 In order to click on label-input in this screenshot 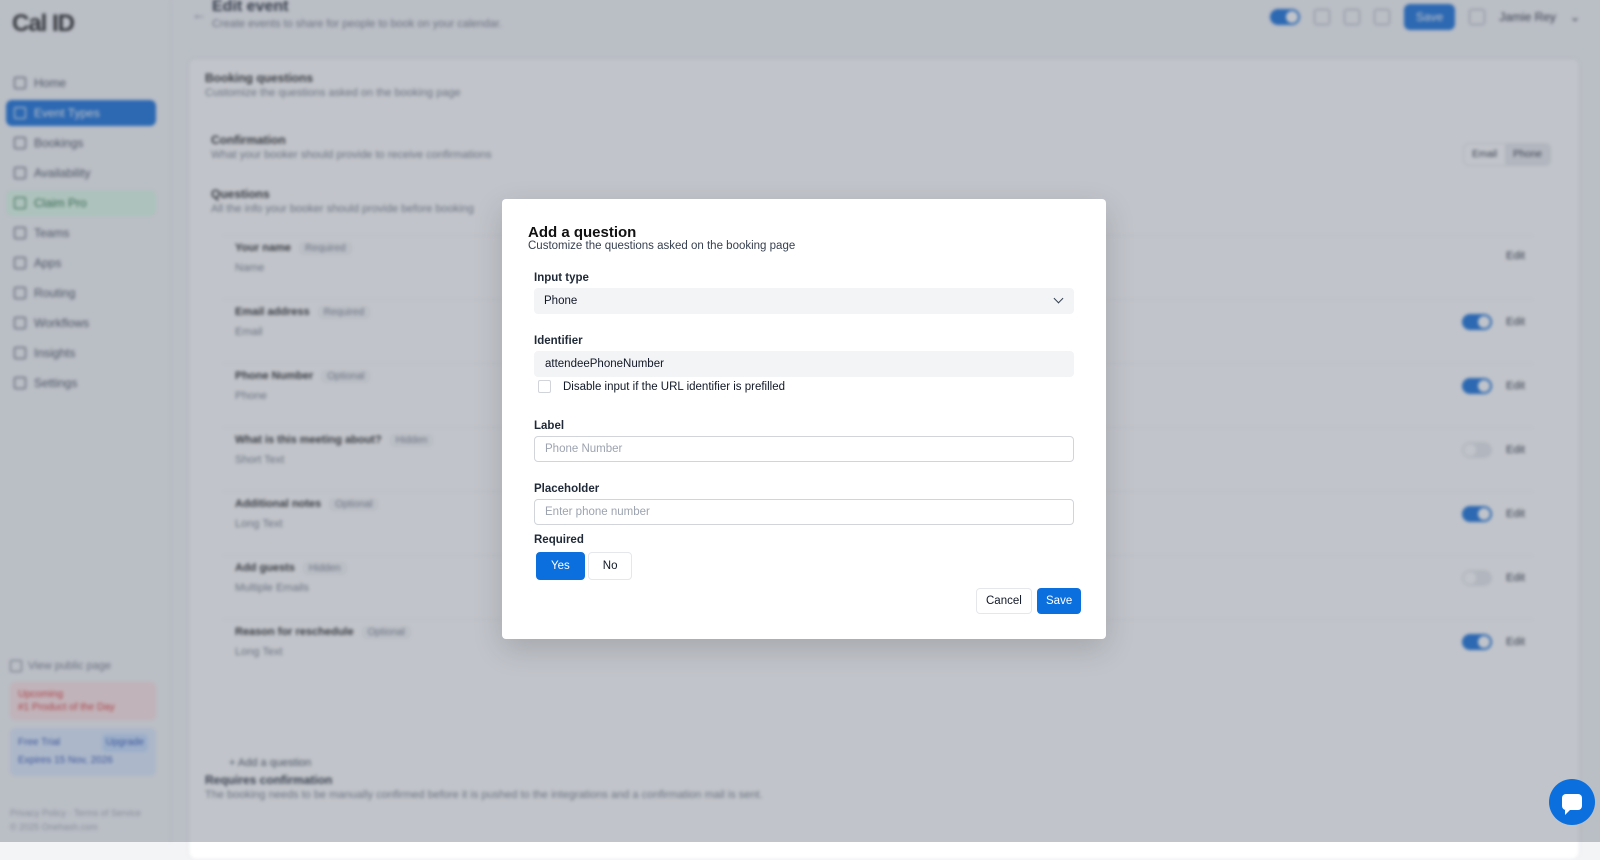, I will do `click(804, 449)`.